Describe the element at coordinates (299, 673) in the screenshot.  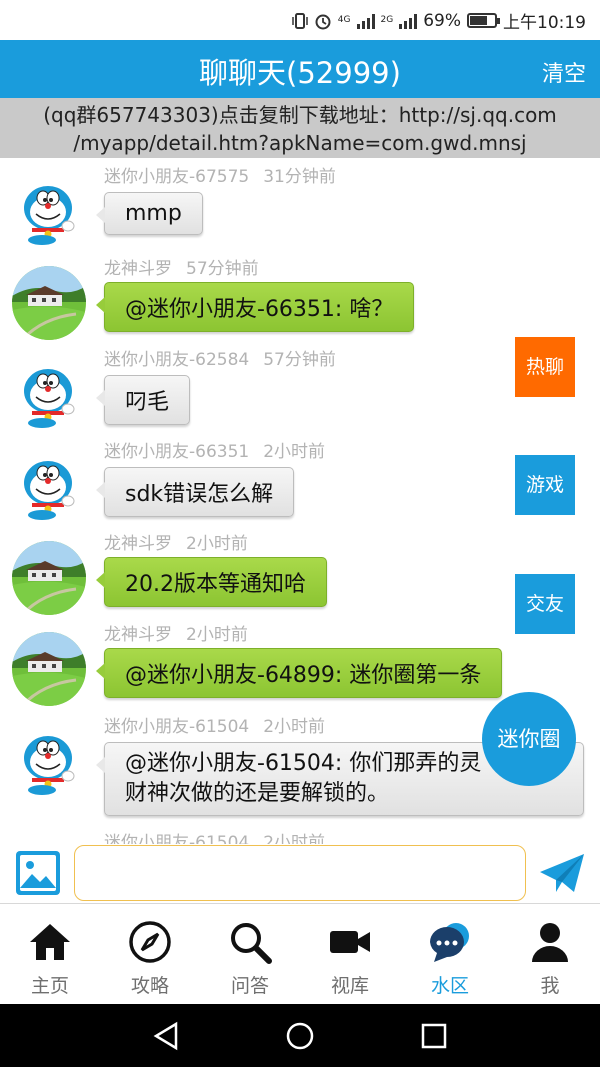
I see `message-bubble: @迷你小朋友-64899: 迷你圈第一条` at that location.